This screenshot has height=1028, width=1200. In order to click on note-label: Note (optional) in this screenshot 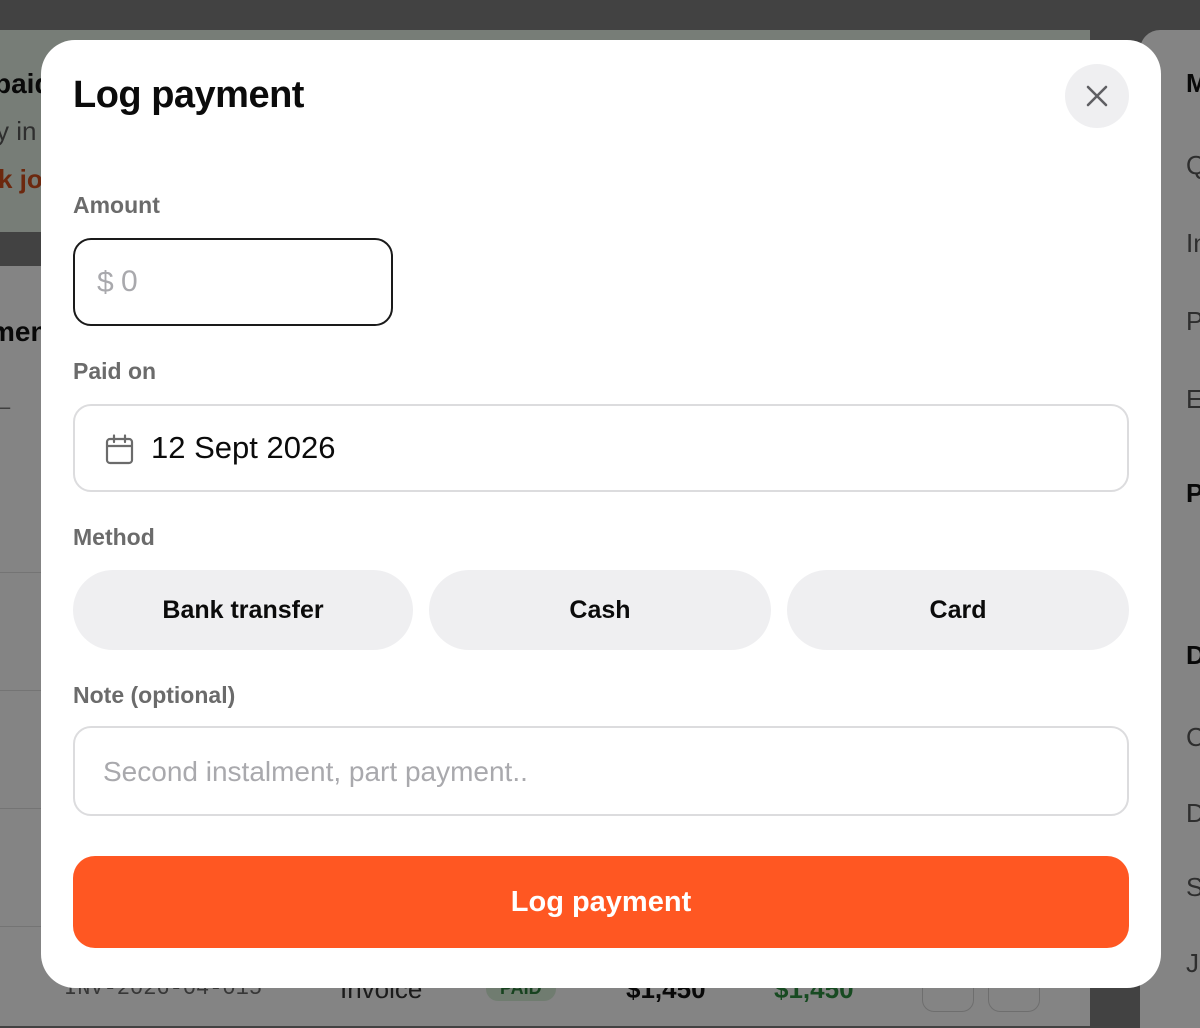, I will do `click(154, 695)`.